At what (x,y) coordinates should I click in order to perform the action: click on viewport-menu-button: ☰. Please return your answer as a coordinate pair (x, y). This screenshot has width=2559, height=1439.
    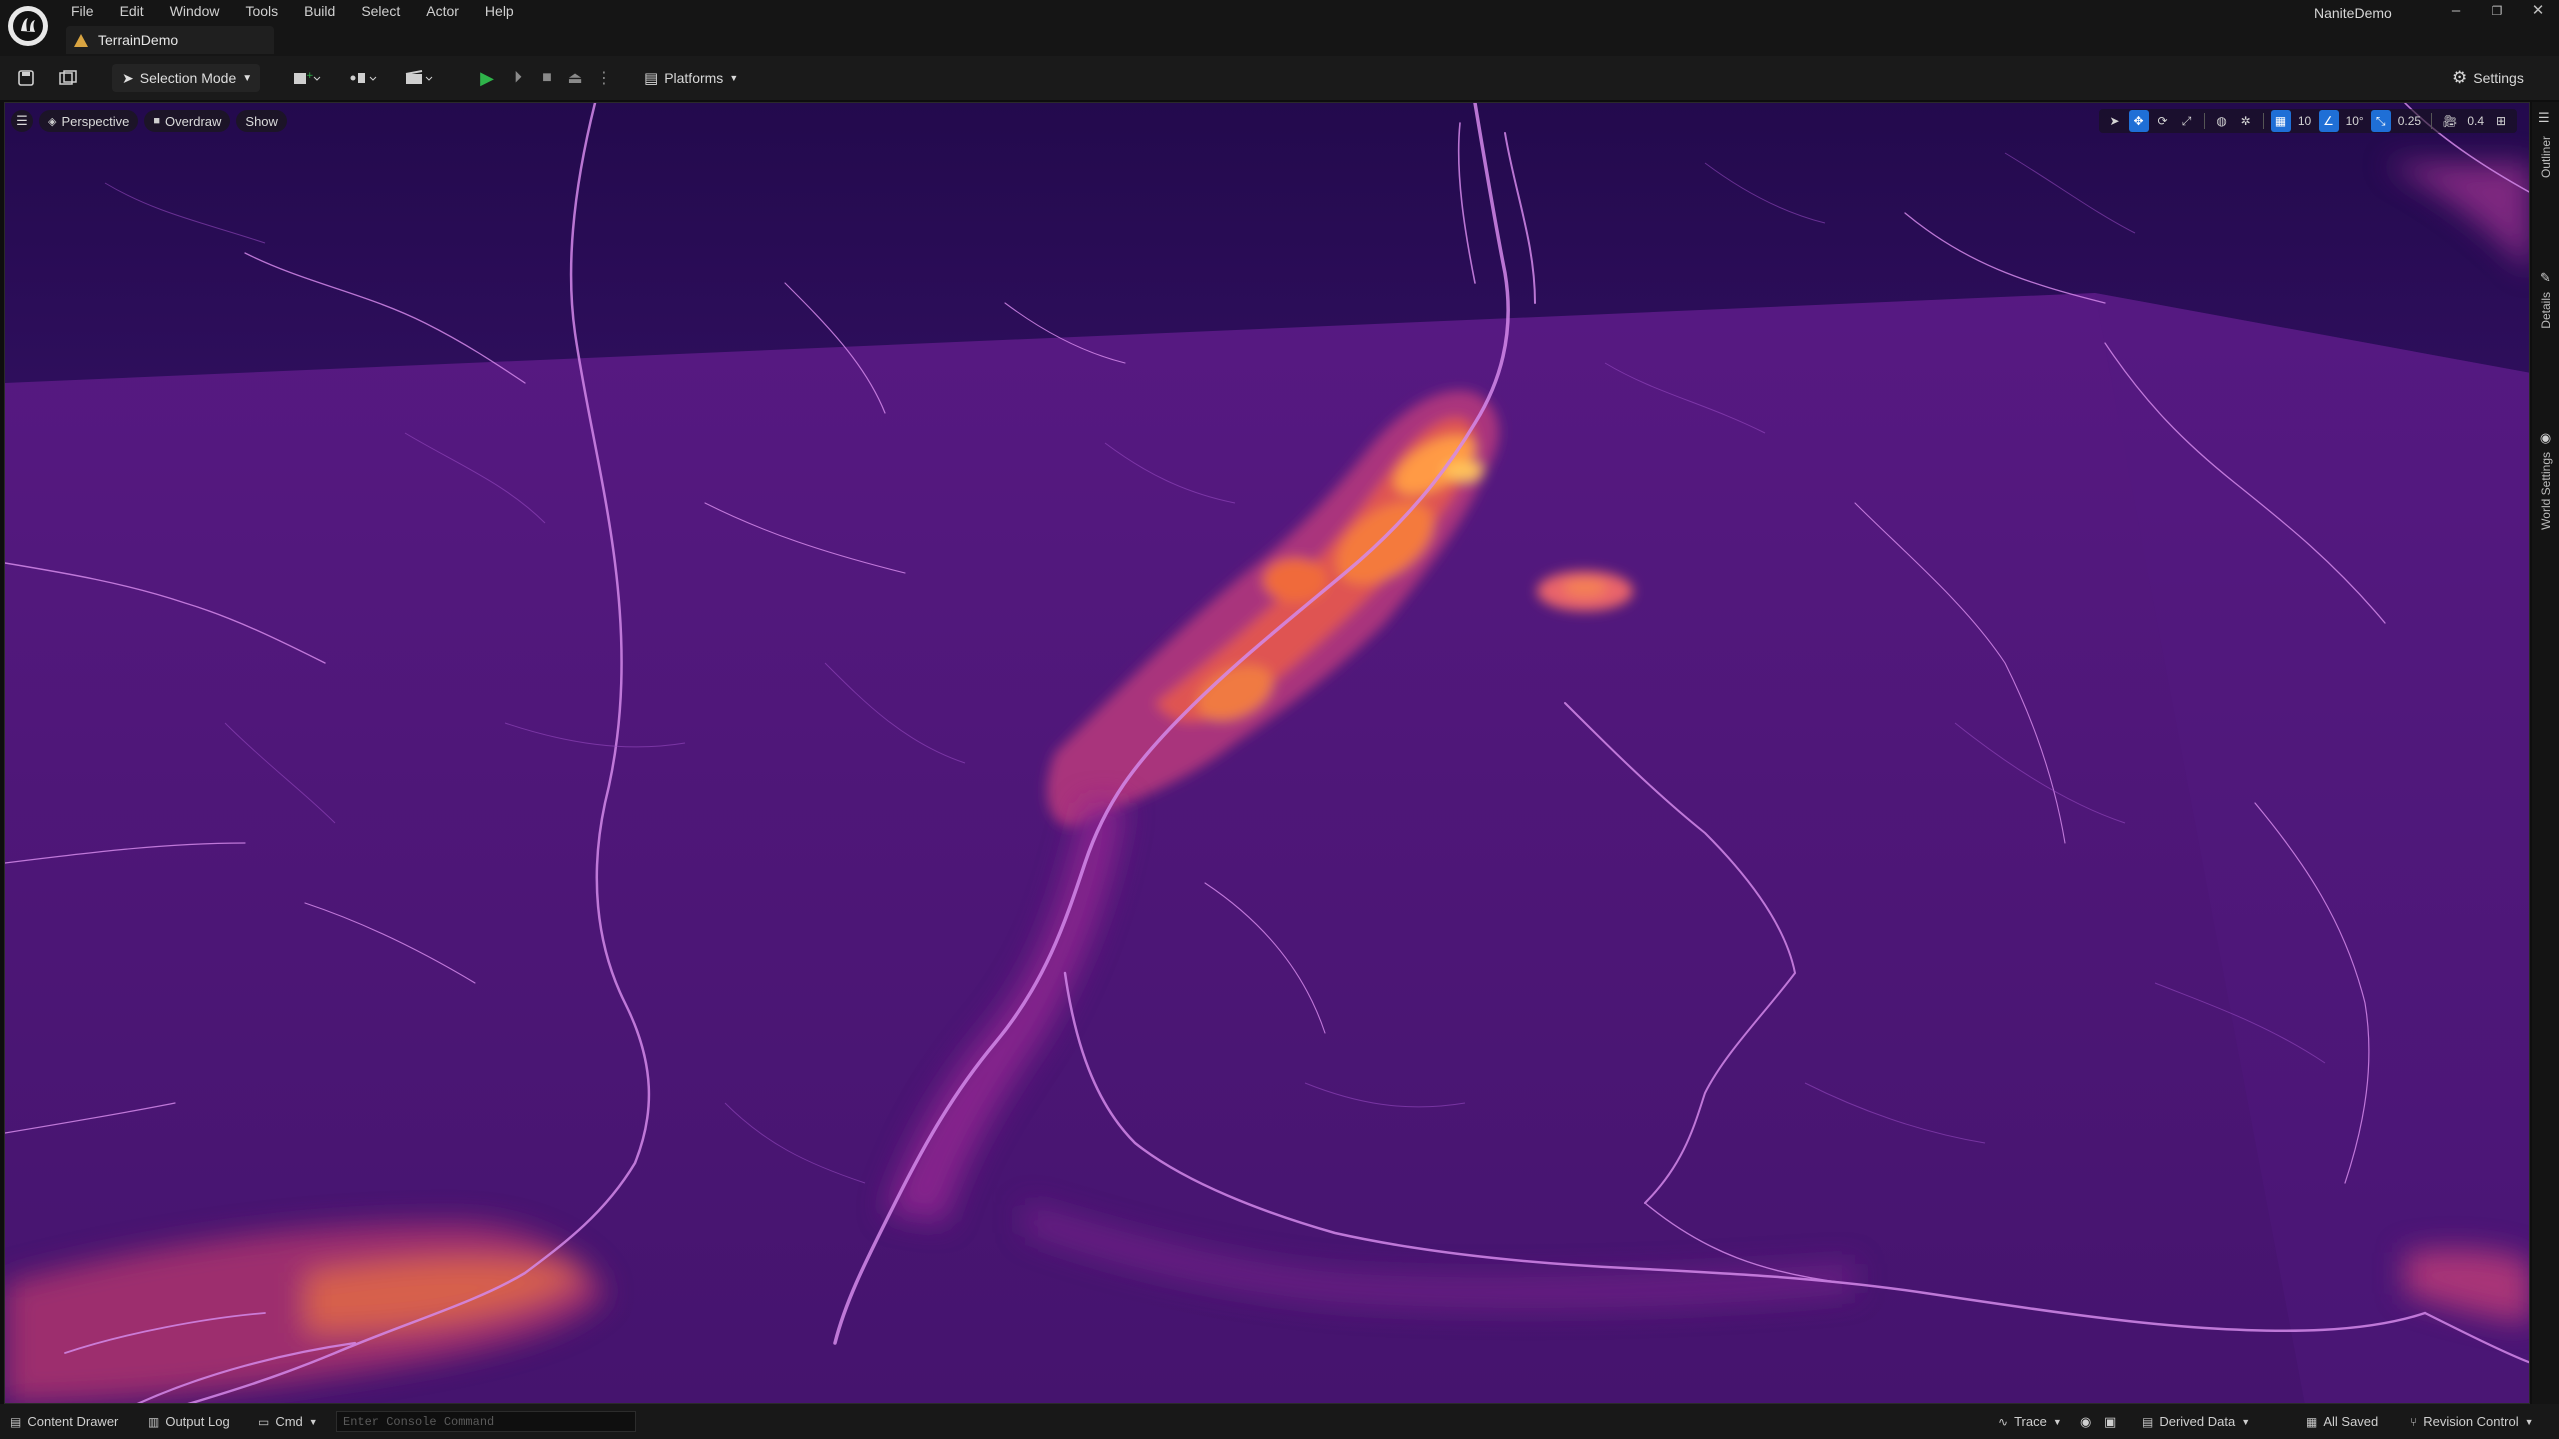
    Looking at the image, I should click on (22, 121).